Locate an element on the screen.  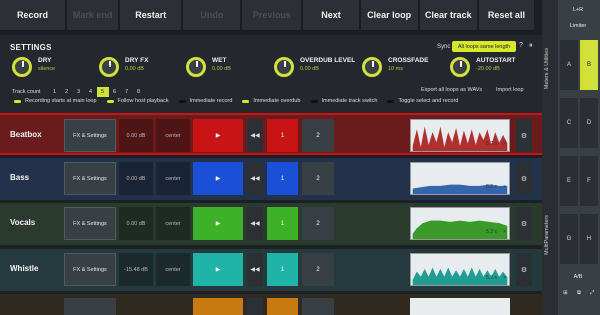
option-toggle: Immediate track switch is located at coordinates (343, 101).